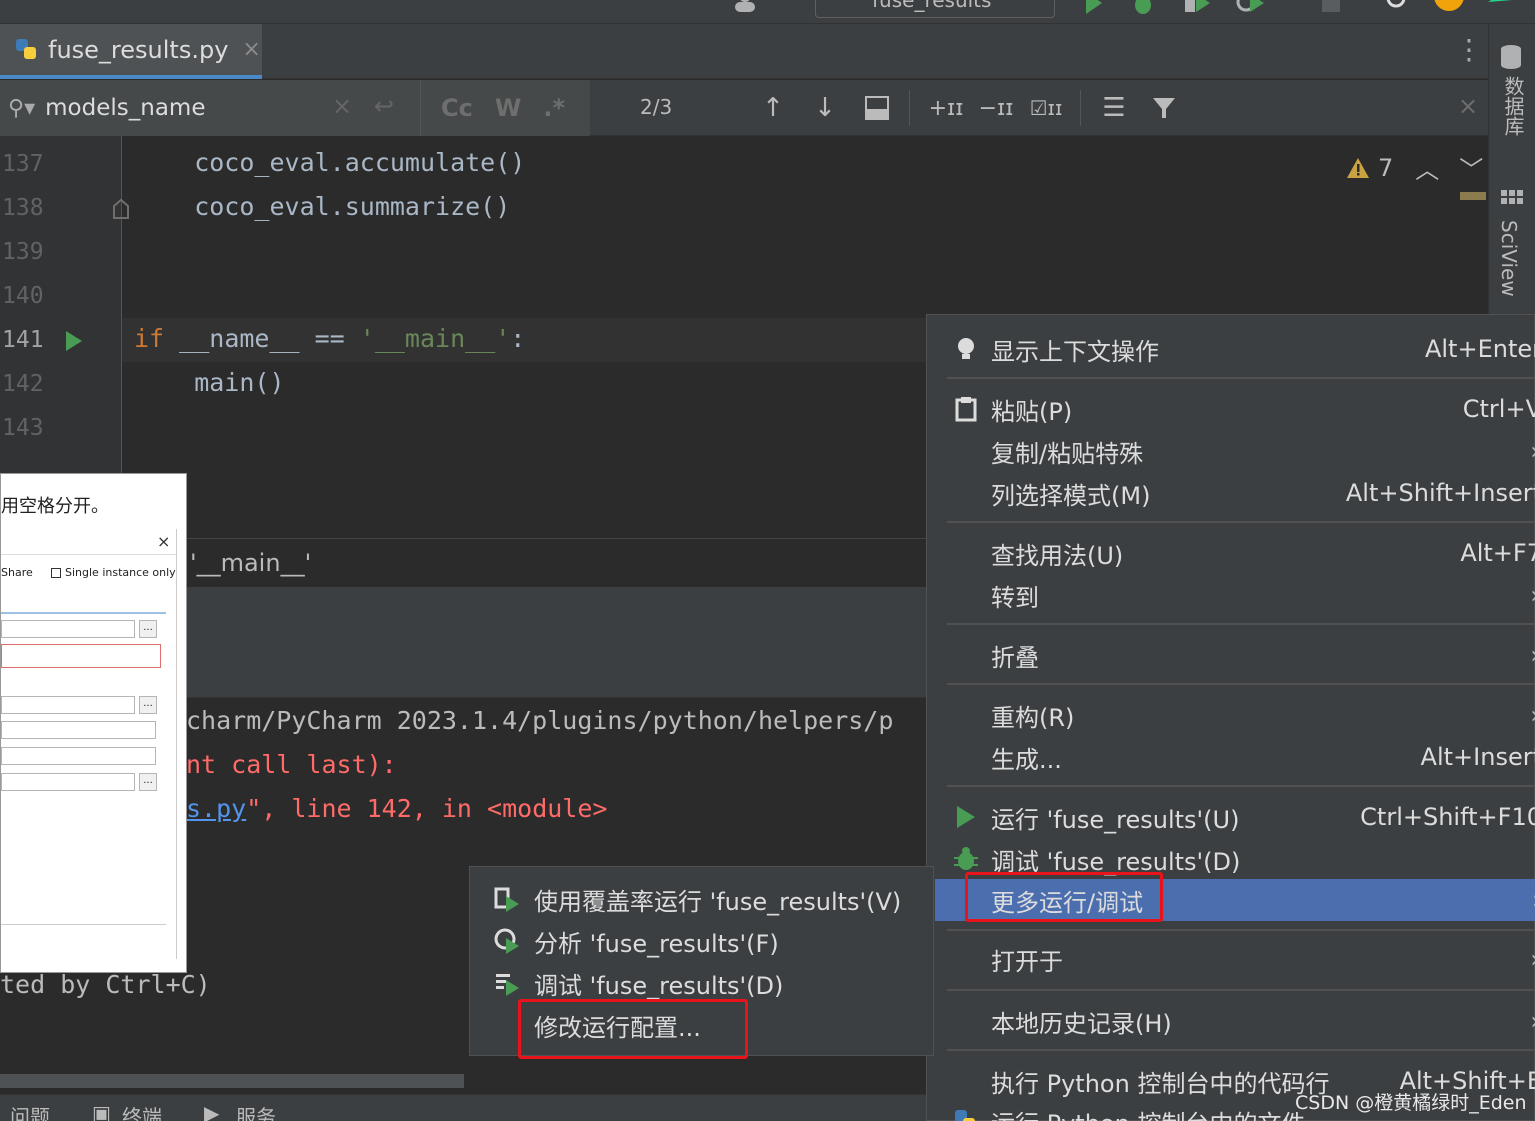 This screenshot has height=1121, width=1535. What do you see at coordinates (232, 1081) in the screenshot?
I see `console-scrollbar` at bounding box center [232, 1081].